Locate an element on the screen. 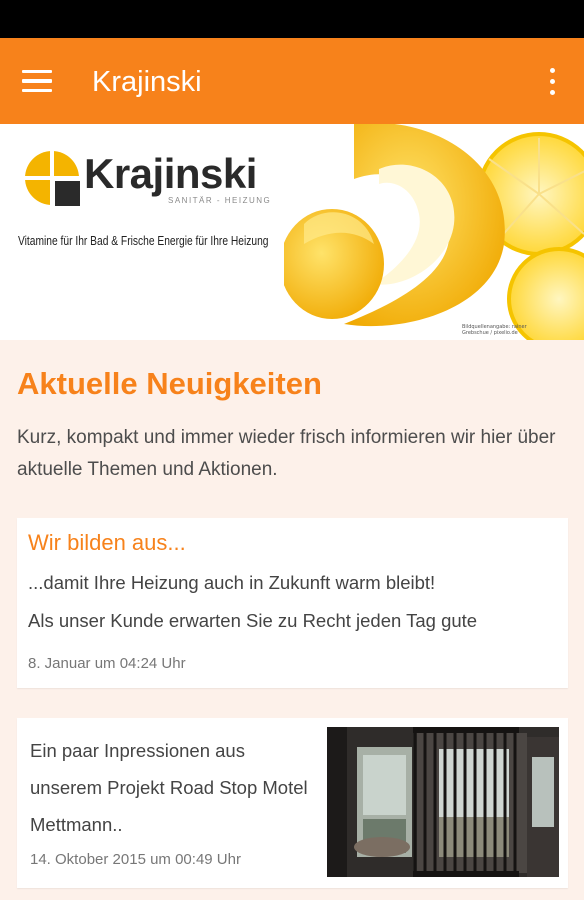 This screenshot has height=900, width=584. logo-subtitle: SANITÄR - HEIZUNG is located at coordinates (220, 200).